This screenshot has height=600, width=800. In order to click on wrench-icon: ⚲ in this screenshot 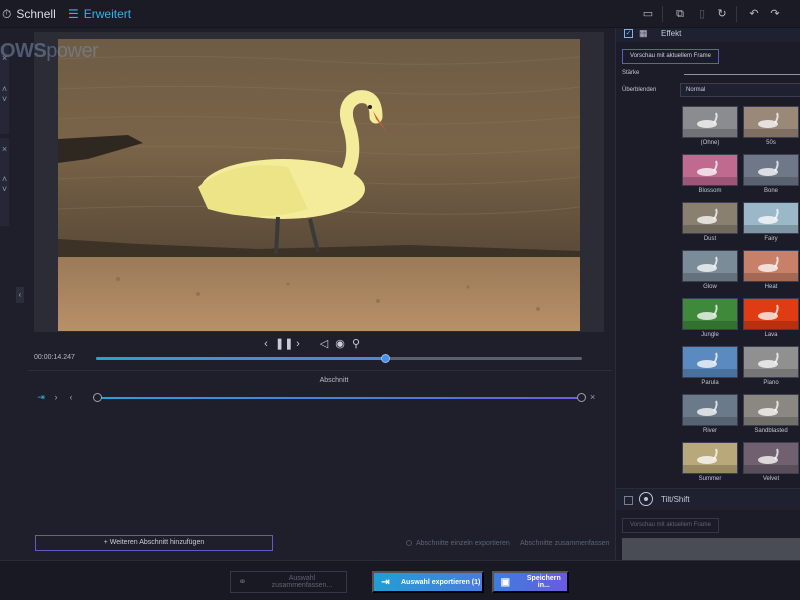, I will do `click(356, 344)`.